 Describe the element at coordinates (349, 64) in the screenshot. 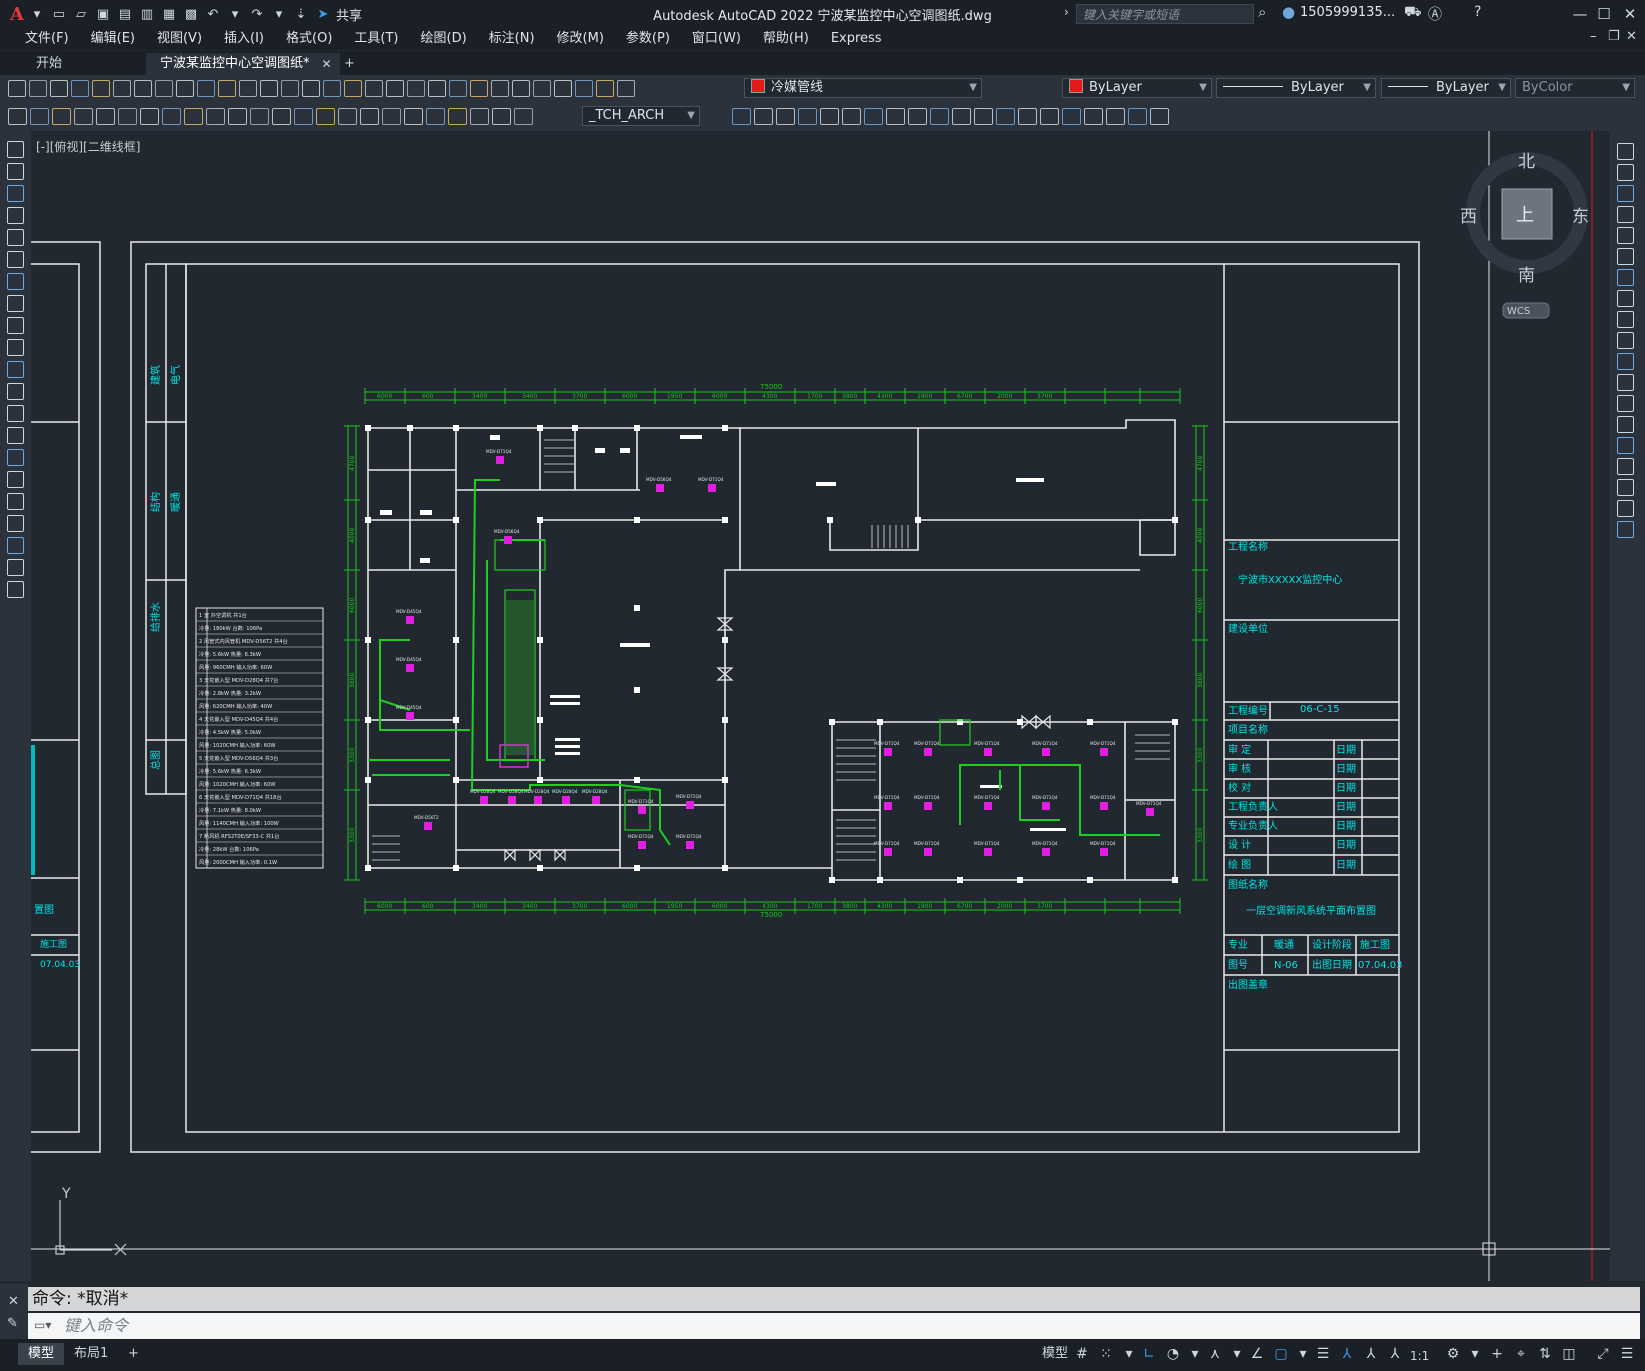

I see `new-tab-button: +` at that location.